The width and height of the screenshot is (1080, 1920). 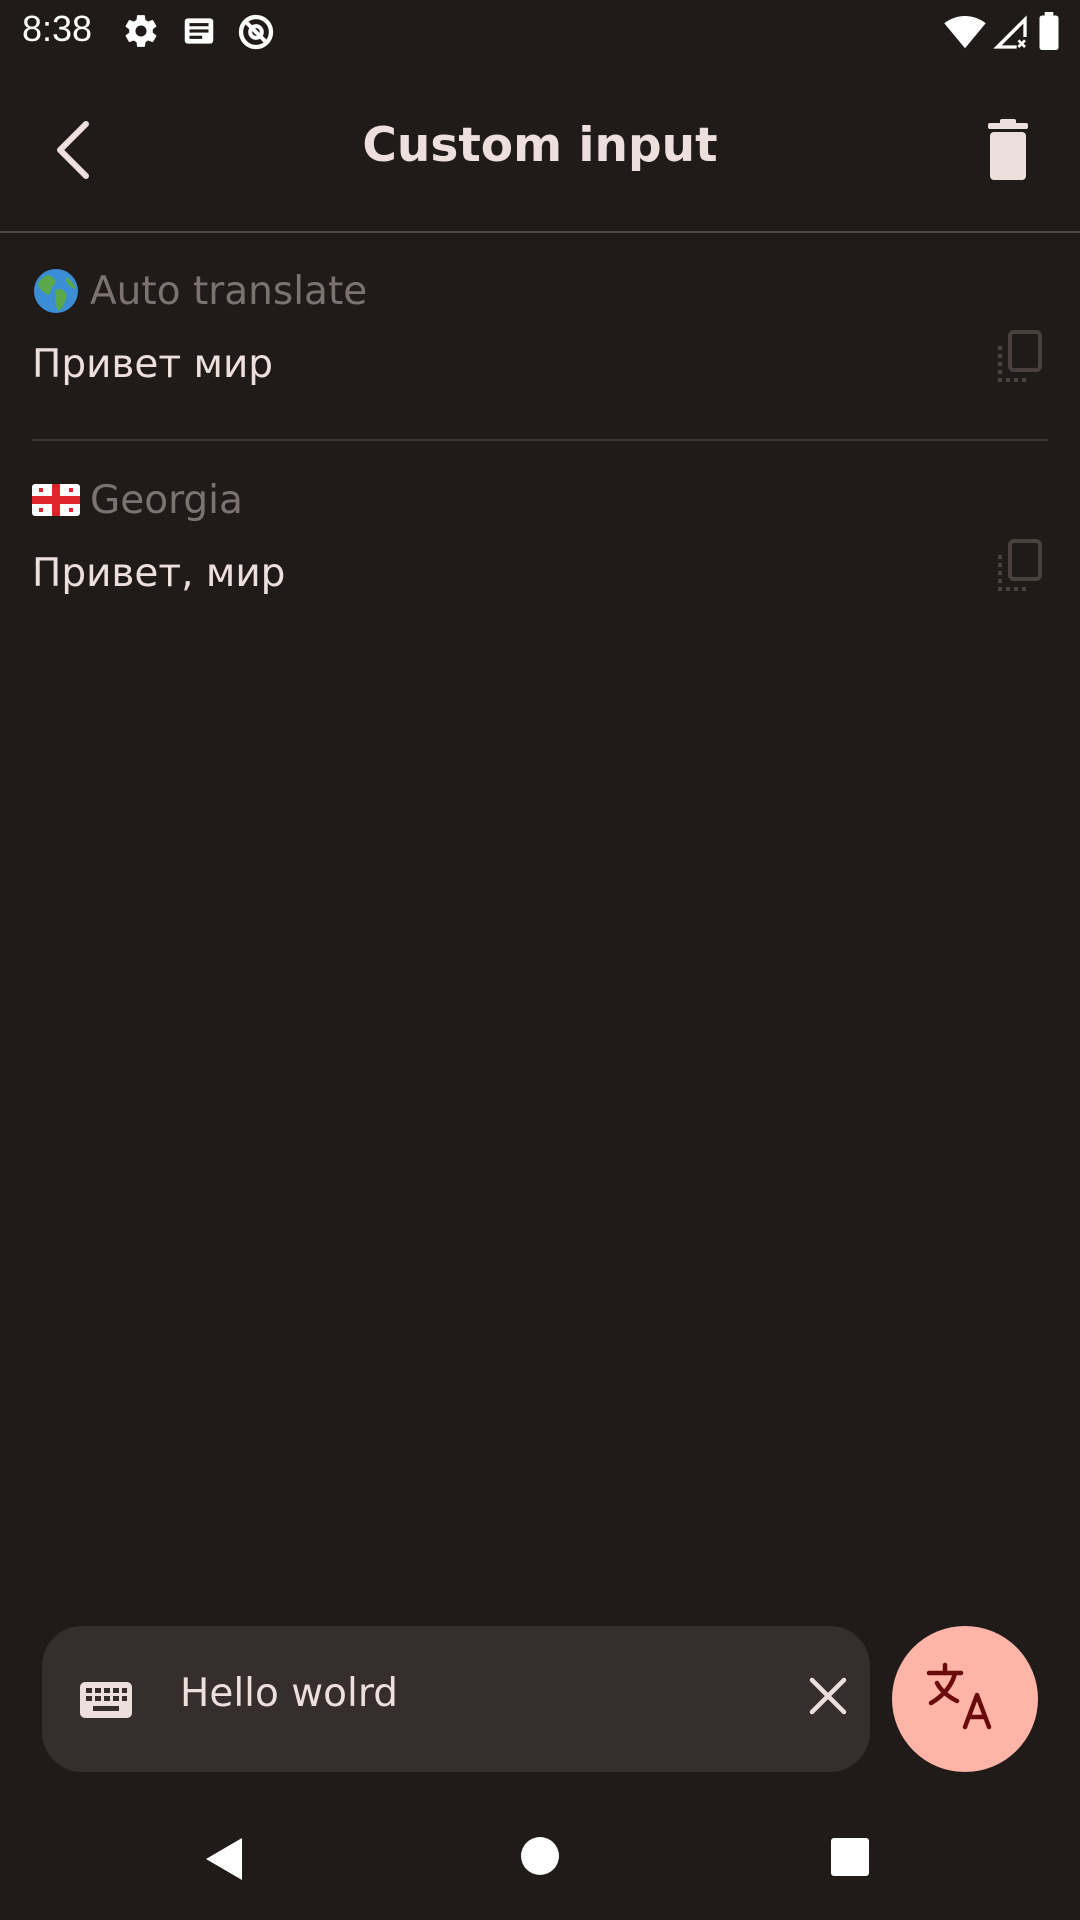 I want to click on text-input-bar, so click(x=456, y=1699).